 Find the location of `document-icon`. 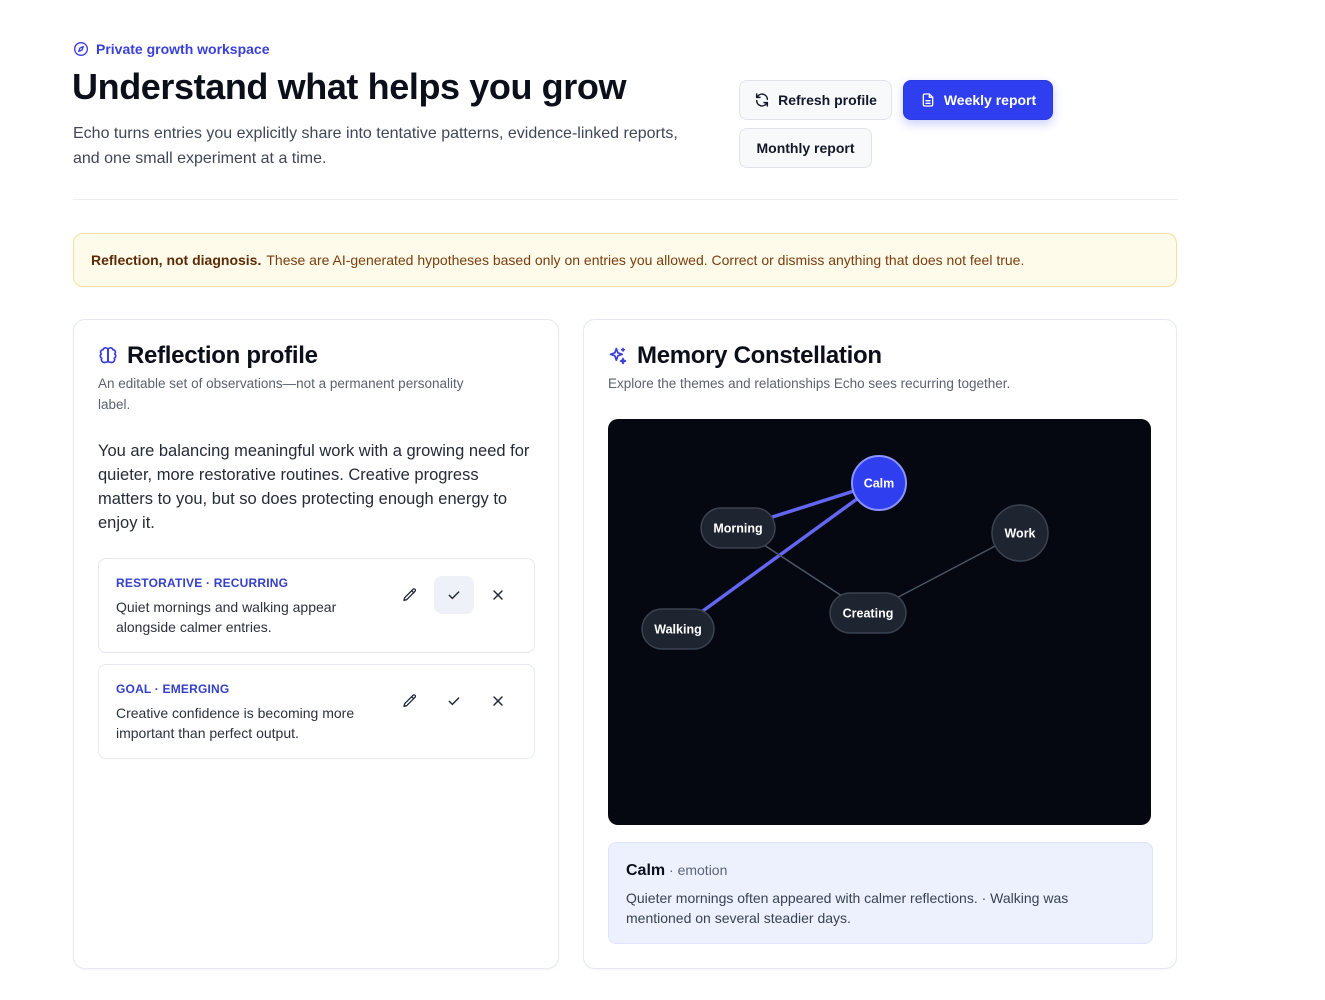

document-icon is located at coordinates (928, 100).